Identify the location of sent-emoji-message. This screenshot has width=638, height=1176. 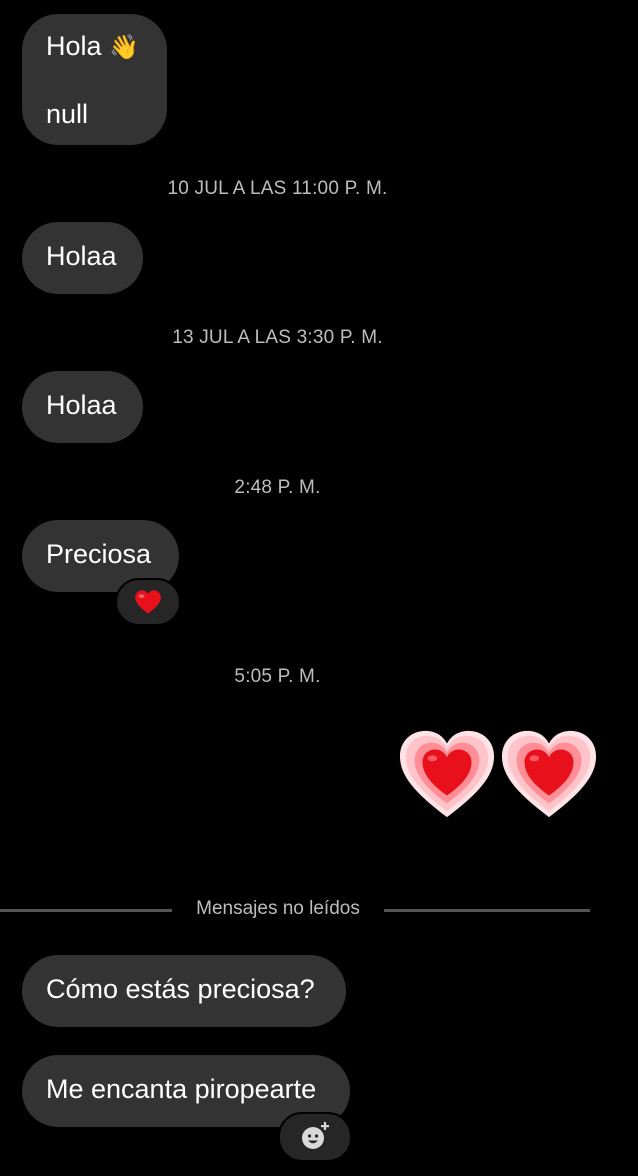
(498, 774).